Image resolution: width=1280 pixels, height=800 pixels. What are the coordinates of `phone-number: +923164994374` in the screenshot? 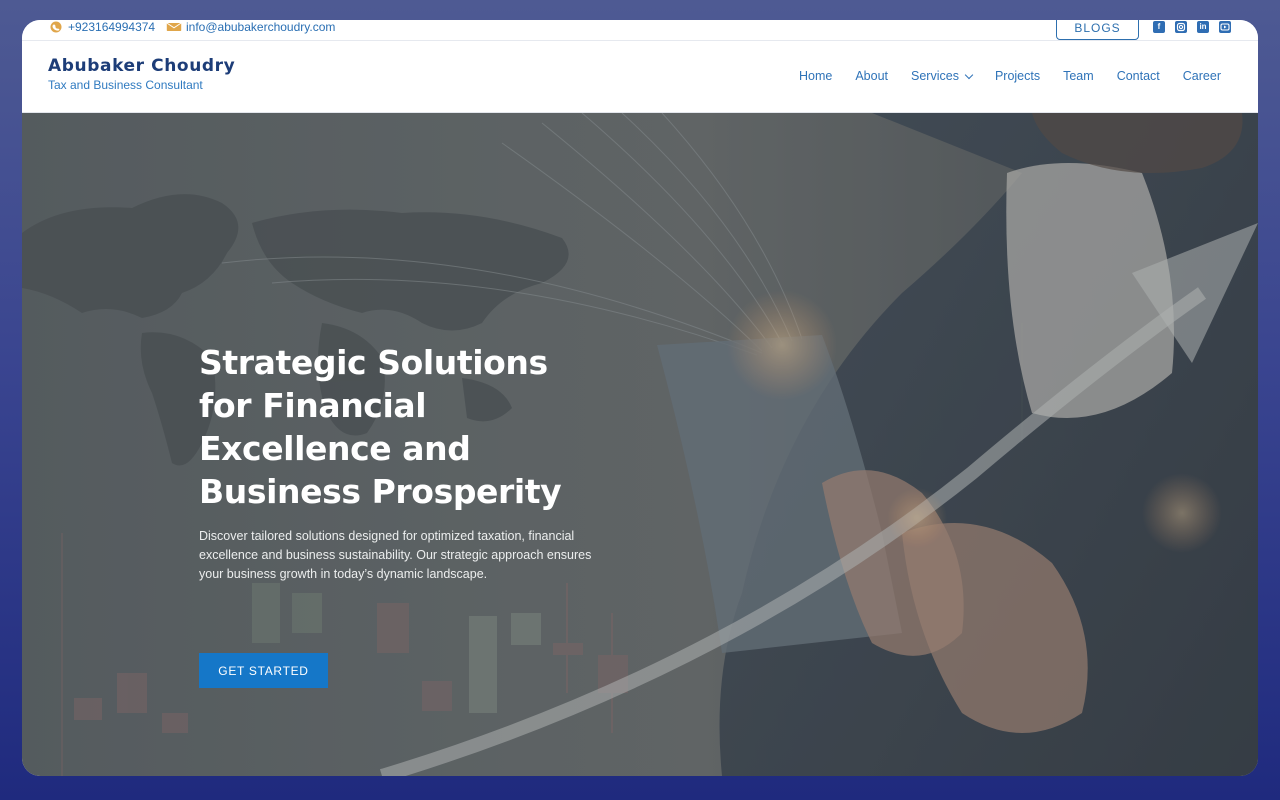 It's located at (112, 27).